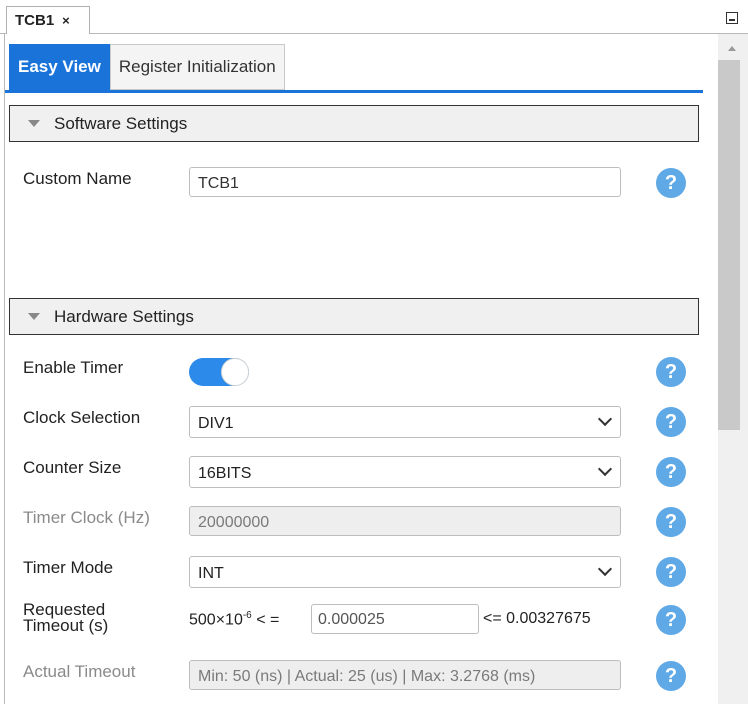 This screenshot has height=704, width=748. Describe the element at coordinates (732, 18) in the screenshot. I see `minimize-icon` at that location.